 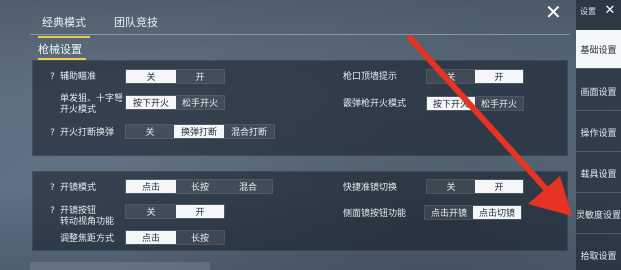 I want to click on muzzle-hint-on-option: 开, so click(x=499, y=76).